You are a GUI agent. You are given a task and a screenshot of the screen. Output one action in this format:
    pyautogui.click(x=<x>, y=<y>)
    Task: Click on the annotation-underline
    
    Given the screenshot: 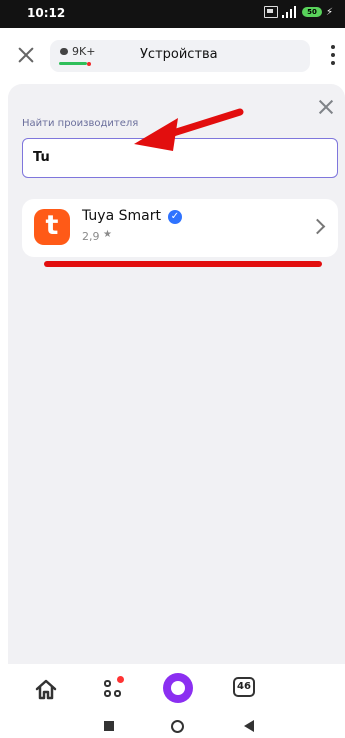 What is the action you would take?
    pyautogui.click(x=183, y=264)
    